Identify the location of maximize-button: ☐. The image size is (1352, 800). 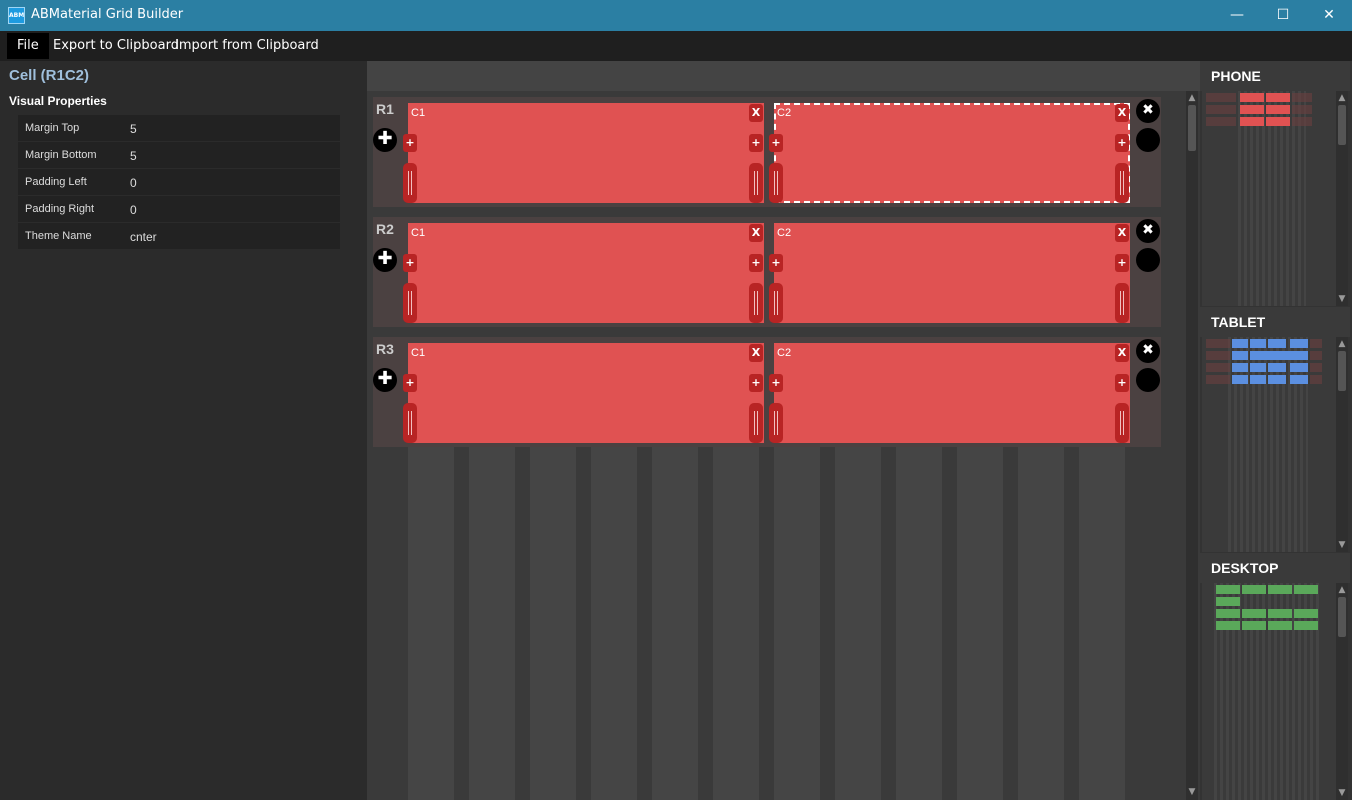
(1283, 15).